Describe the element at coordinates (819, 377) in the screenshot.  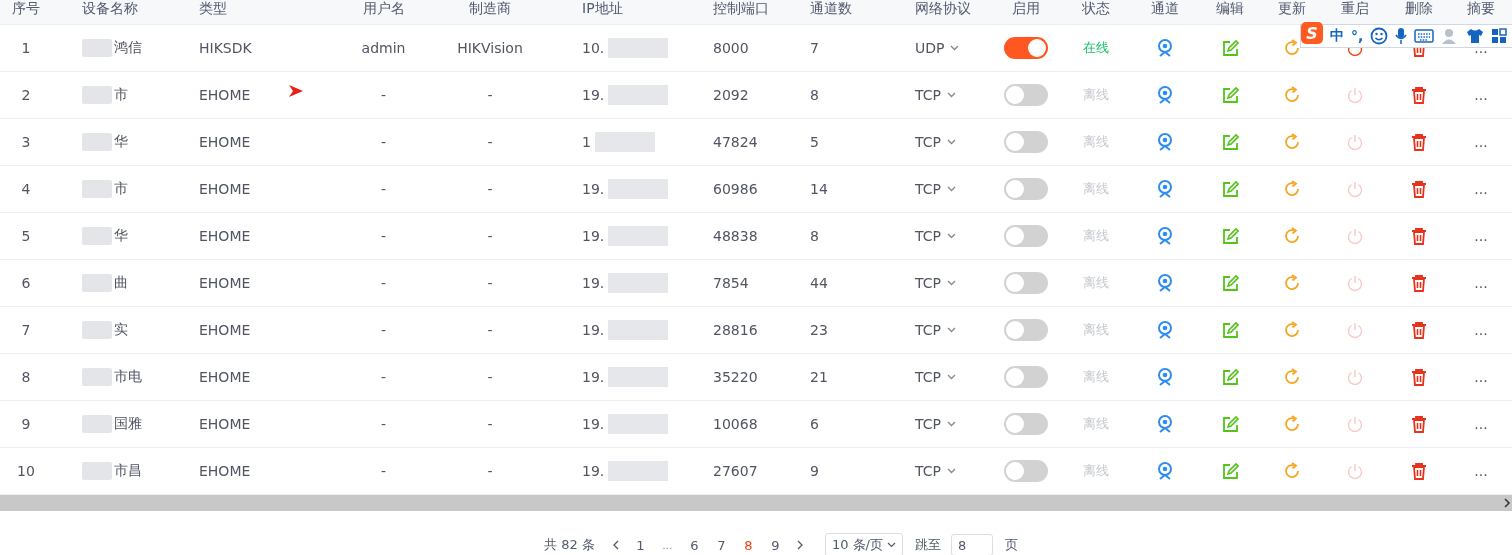
I see `table-cell: 21` at that location.